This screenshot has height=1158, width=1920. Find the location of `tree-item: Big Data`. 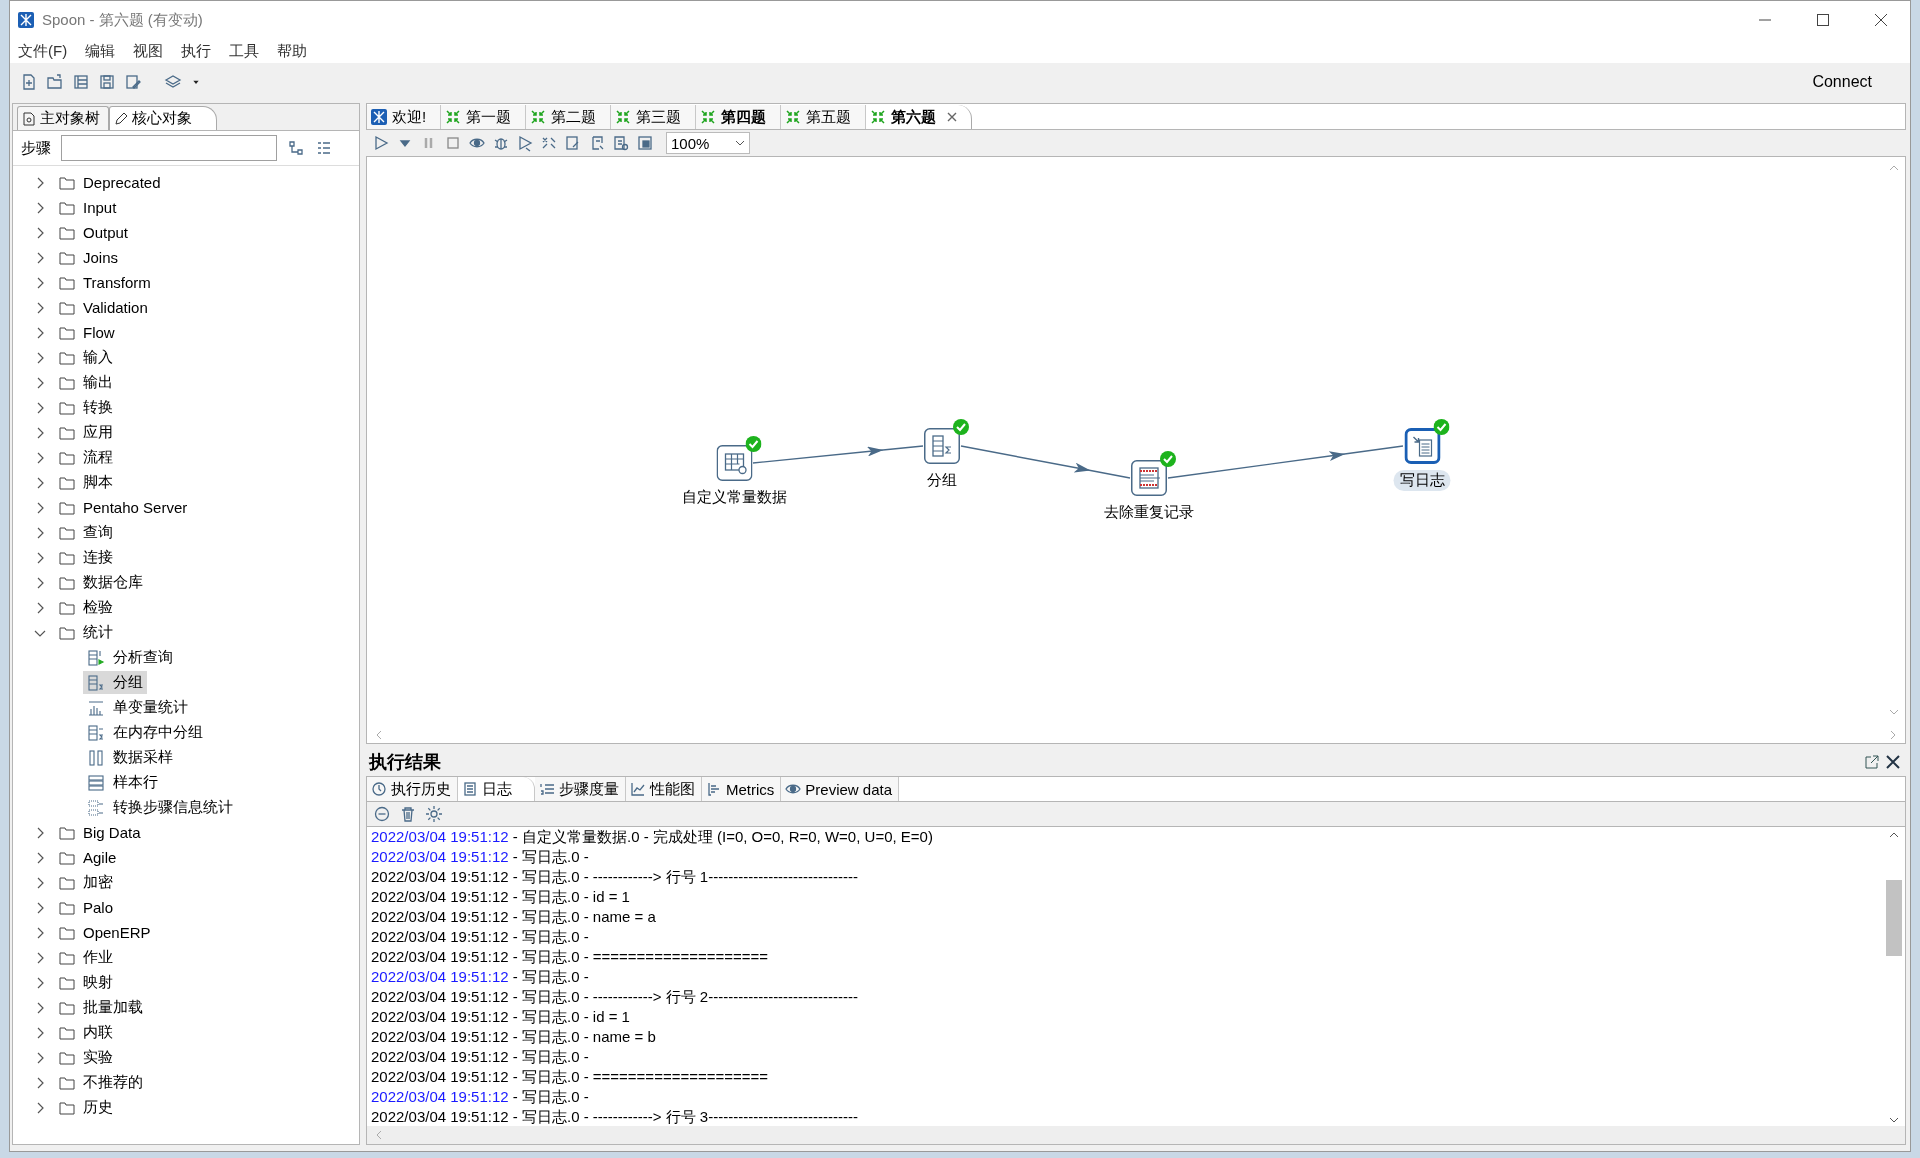

tree-item: Big Data is located at coordinates (112, 832).